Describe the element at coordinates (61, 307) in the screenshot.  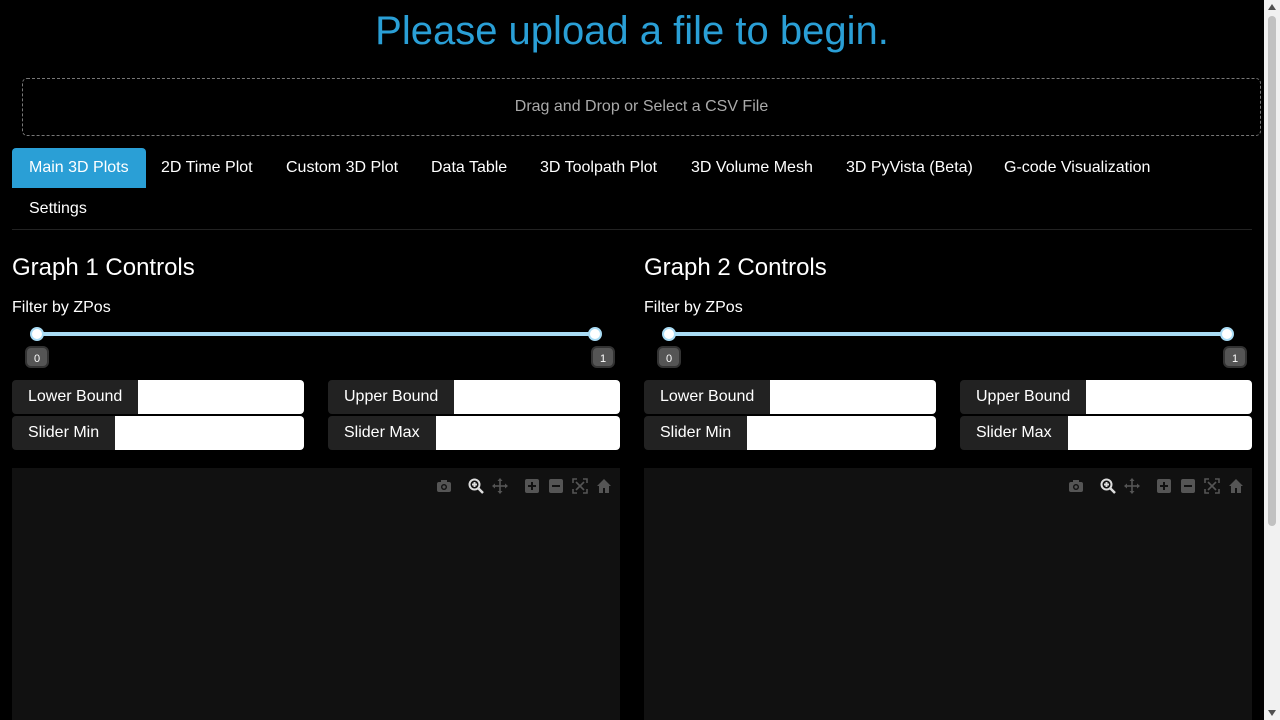
I see `graph1-filter-label: Filter by ZPos` at that location.